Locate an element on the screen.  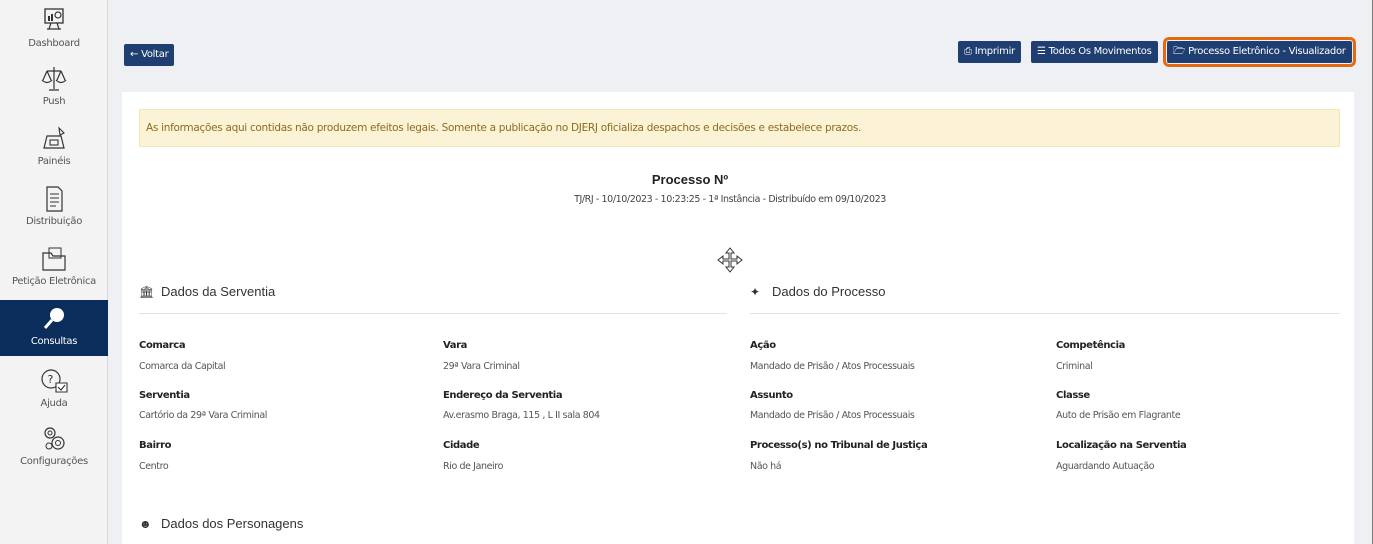
field-label-serventia: Serventia is located at coordinates (164, 395).